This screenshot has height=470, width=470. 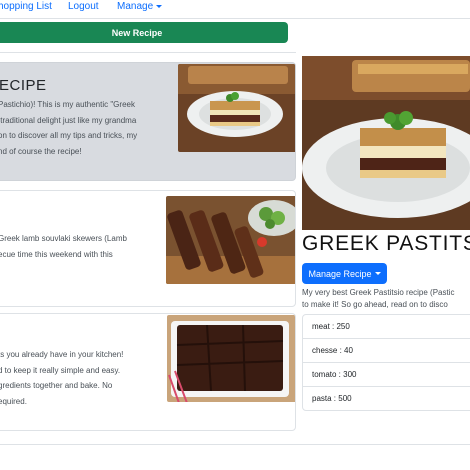 I want to click on top-navbar: hopping List Logout Manage, so click(x=235, y=9).